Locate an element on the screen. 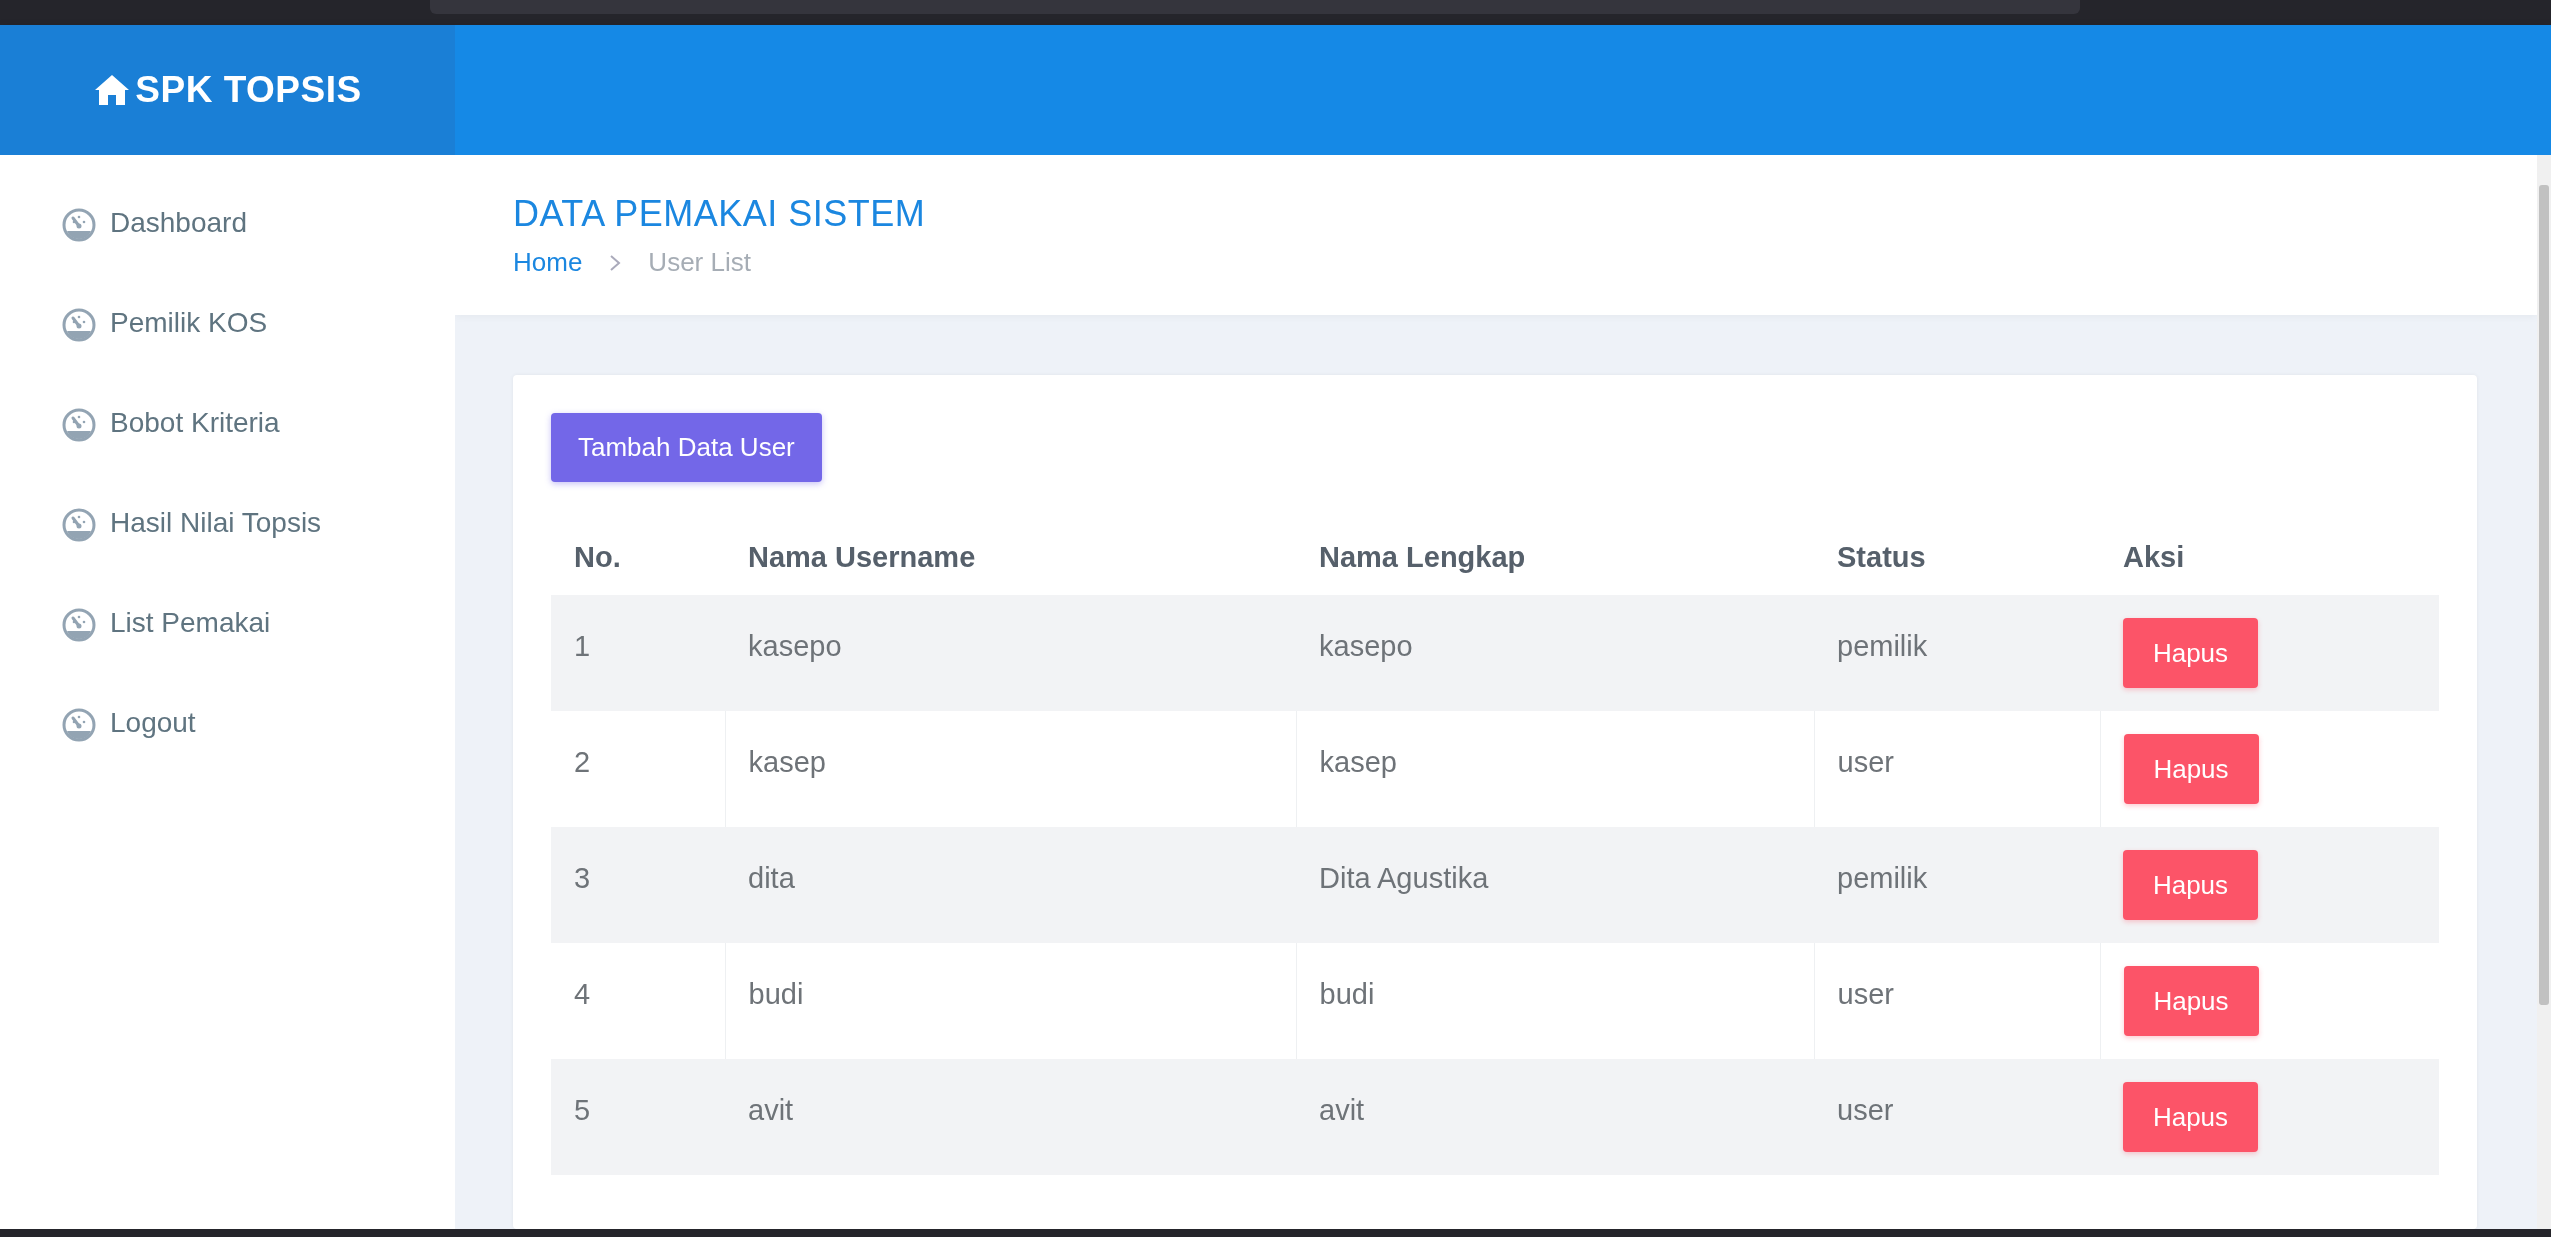  add-user-button: Tambah Data User is located at coordinates (686, 447).